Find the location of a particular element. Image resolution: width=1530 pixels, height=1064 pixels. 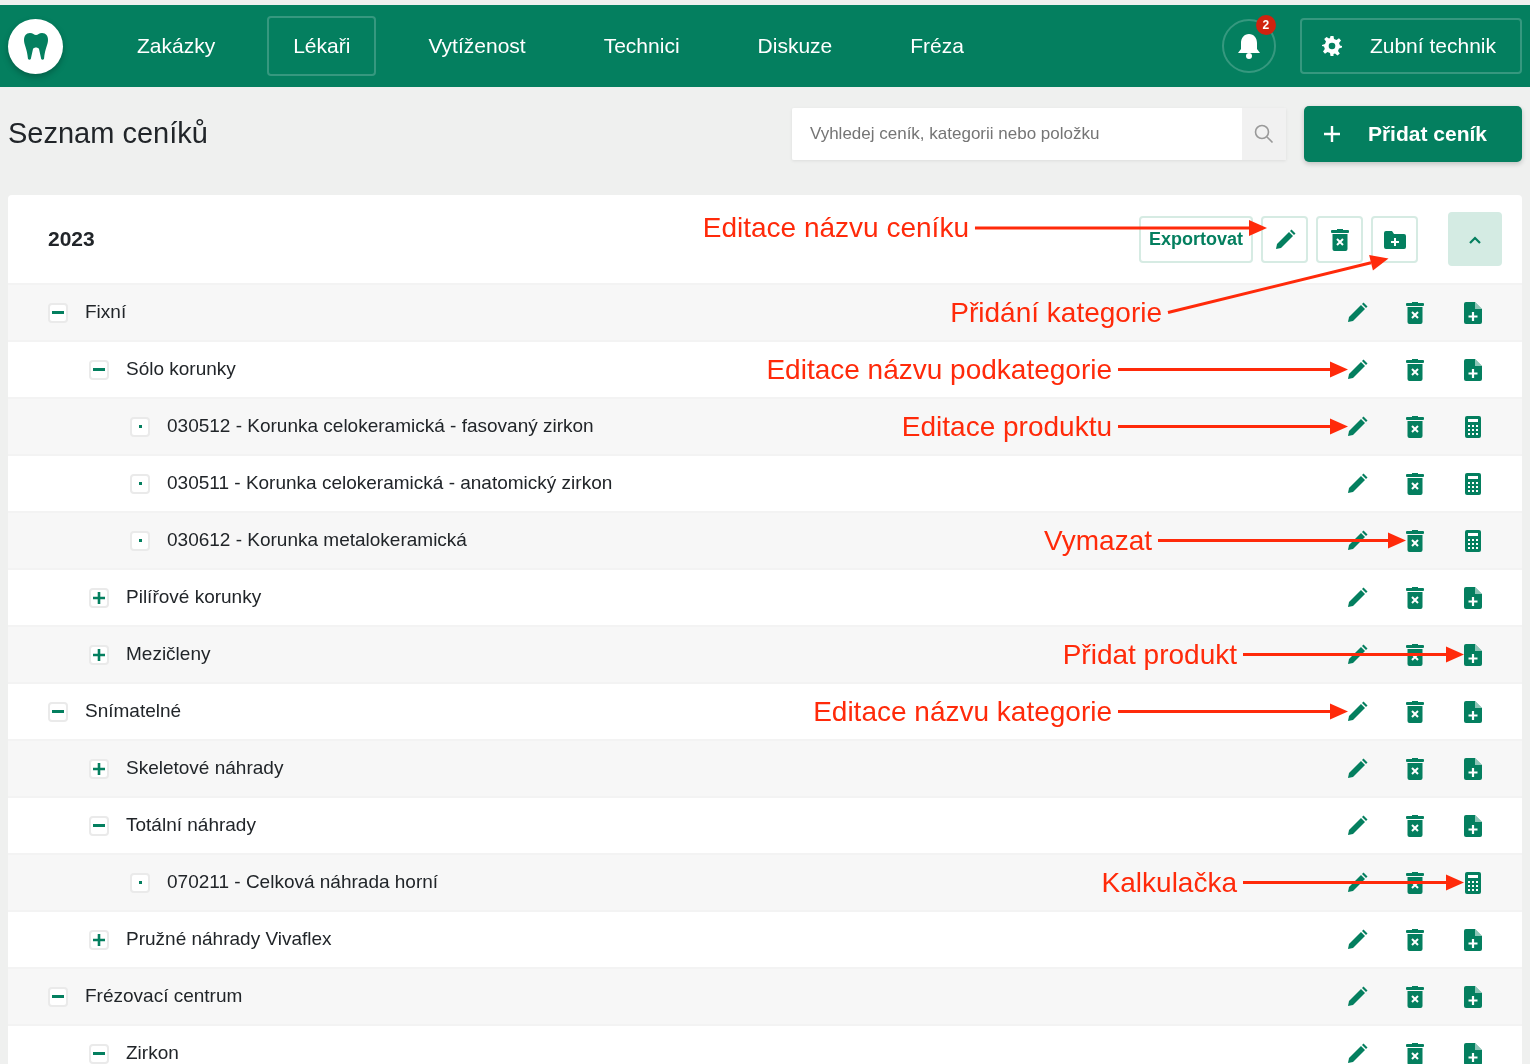

chevron-up-icon is located at coordinates (1475, 239).